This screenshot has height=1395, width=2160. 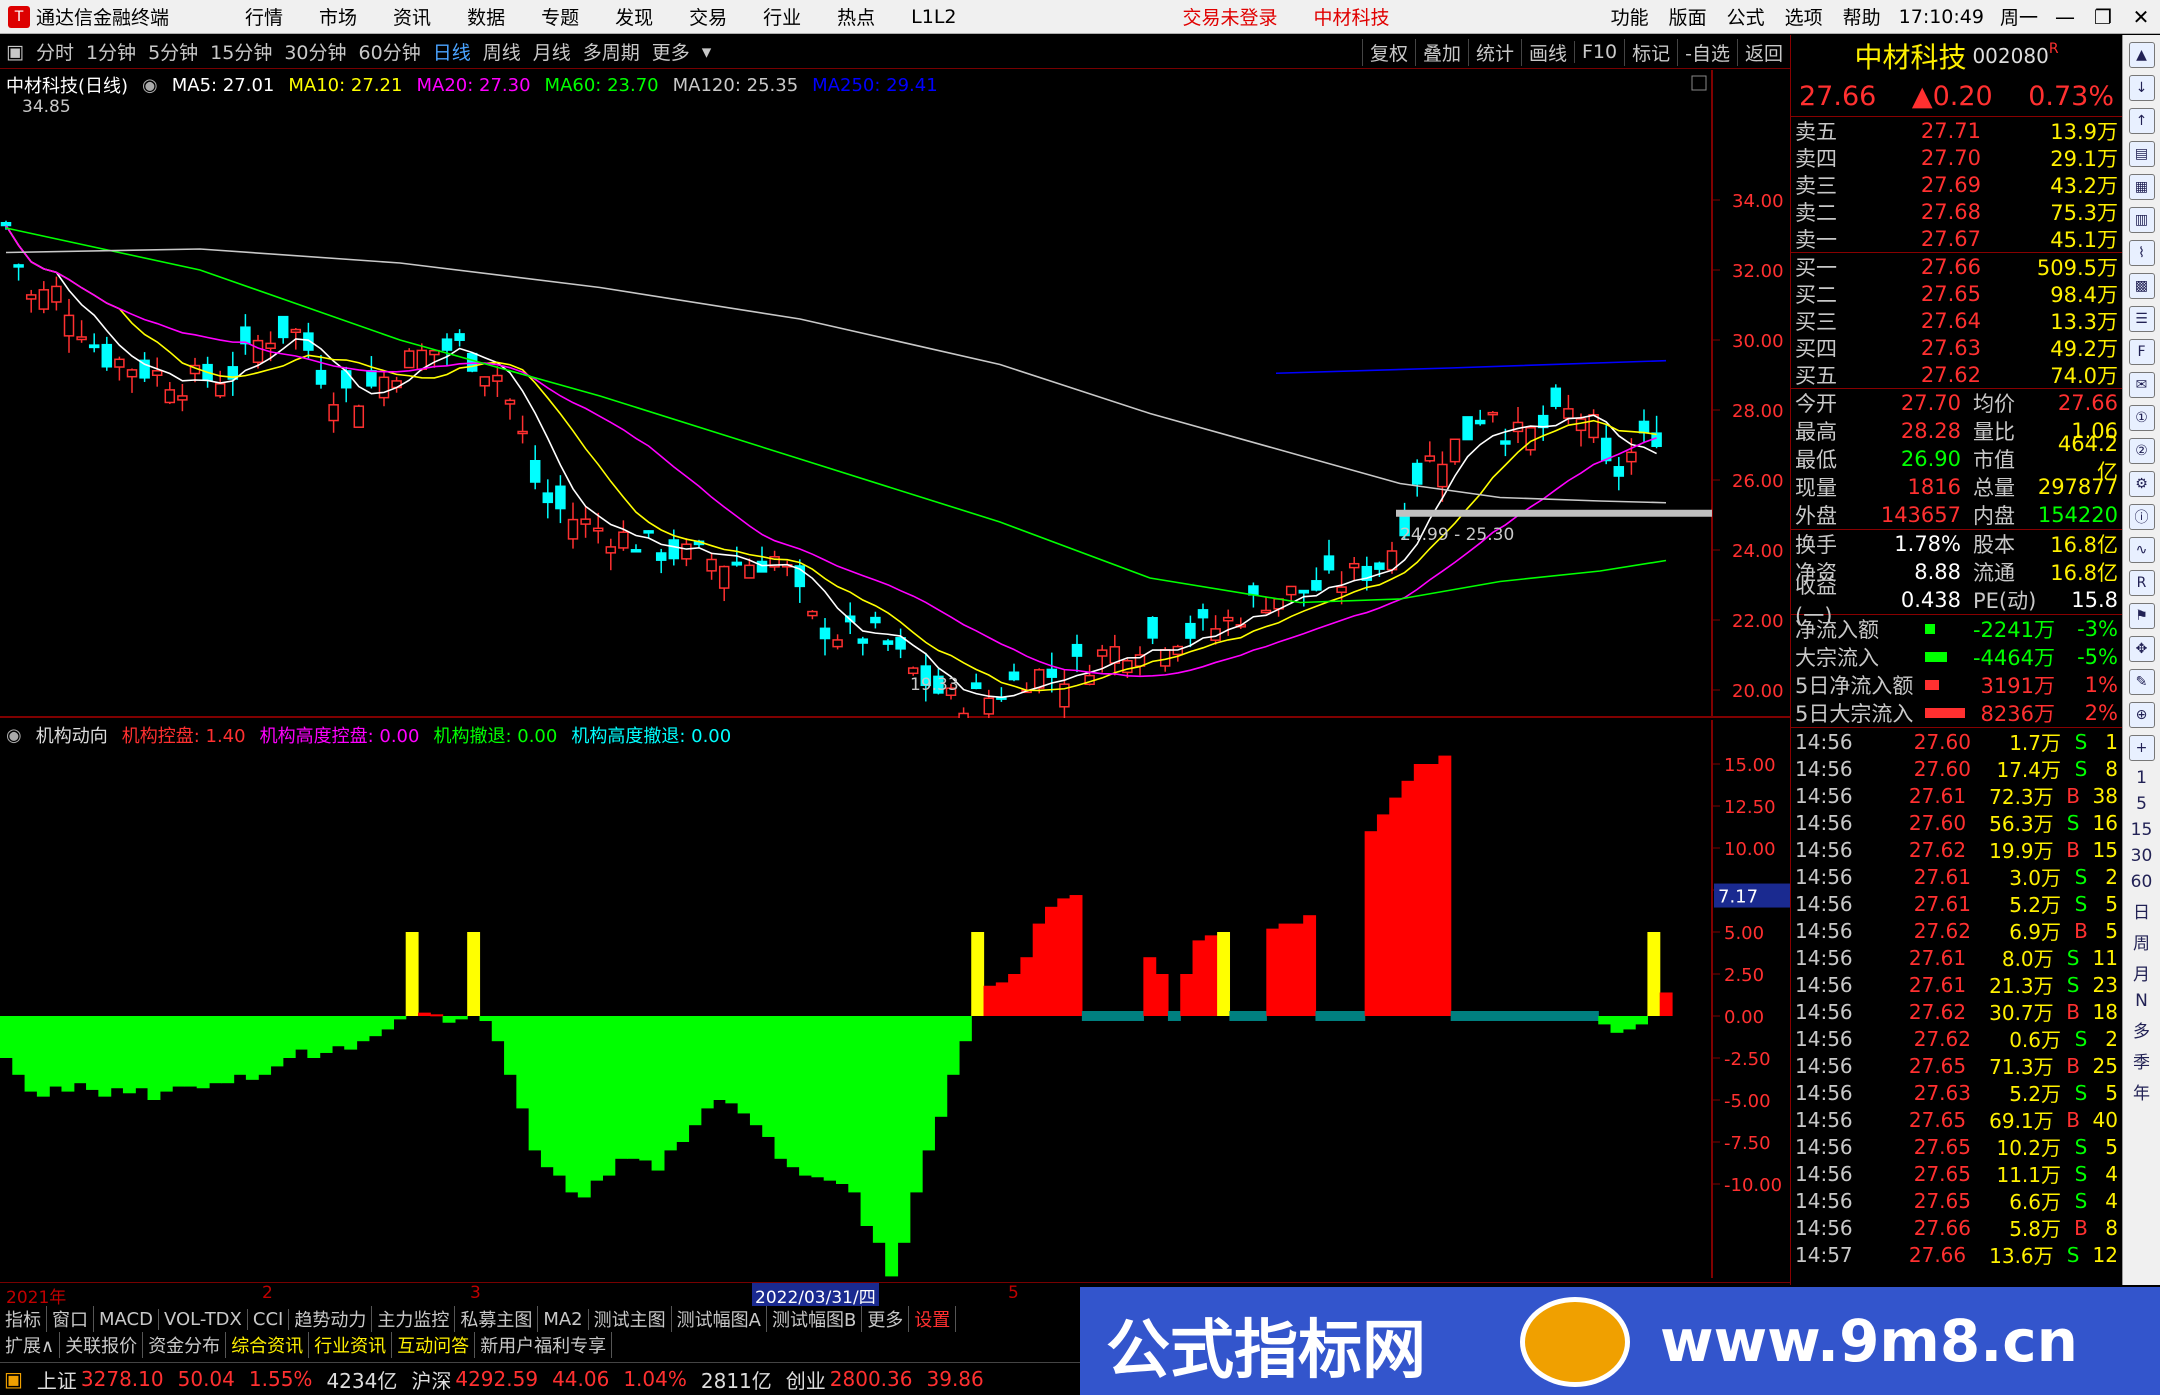 What do you see at coordinates (2142, 882) in the screenshot?
I see `period-button: 60` at bounding box center [2142, 882].